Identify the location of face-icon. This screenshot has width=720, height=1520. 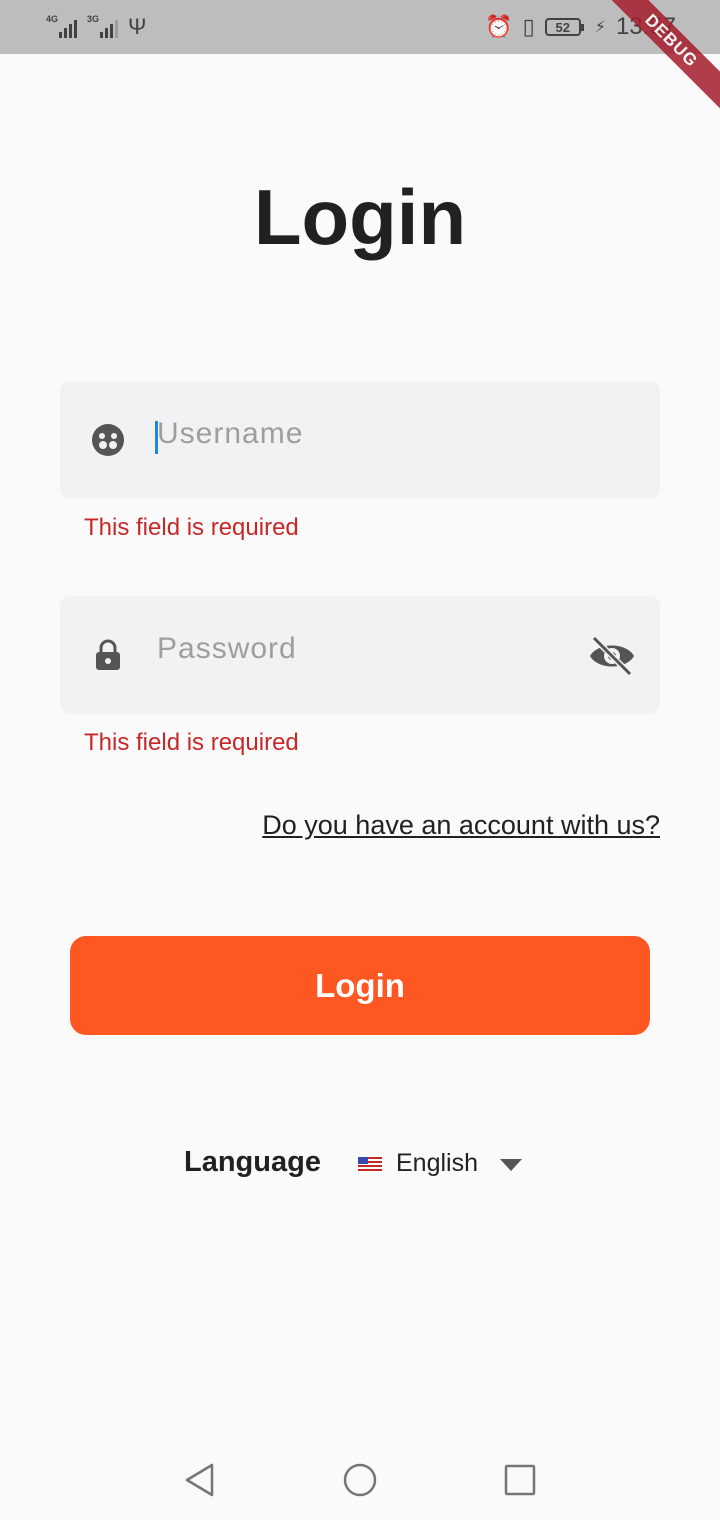
(108, 440).